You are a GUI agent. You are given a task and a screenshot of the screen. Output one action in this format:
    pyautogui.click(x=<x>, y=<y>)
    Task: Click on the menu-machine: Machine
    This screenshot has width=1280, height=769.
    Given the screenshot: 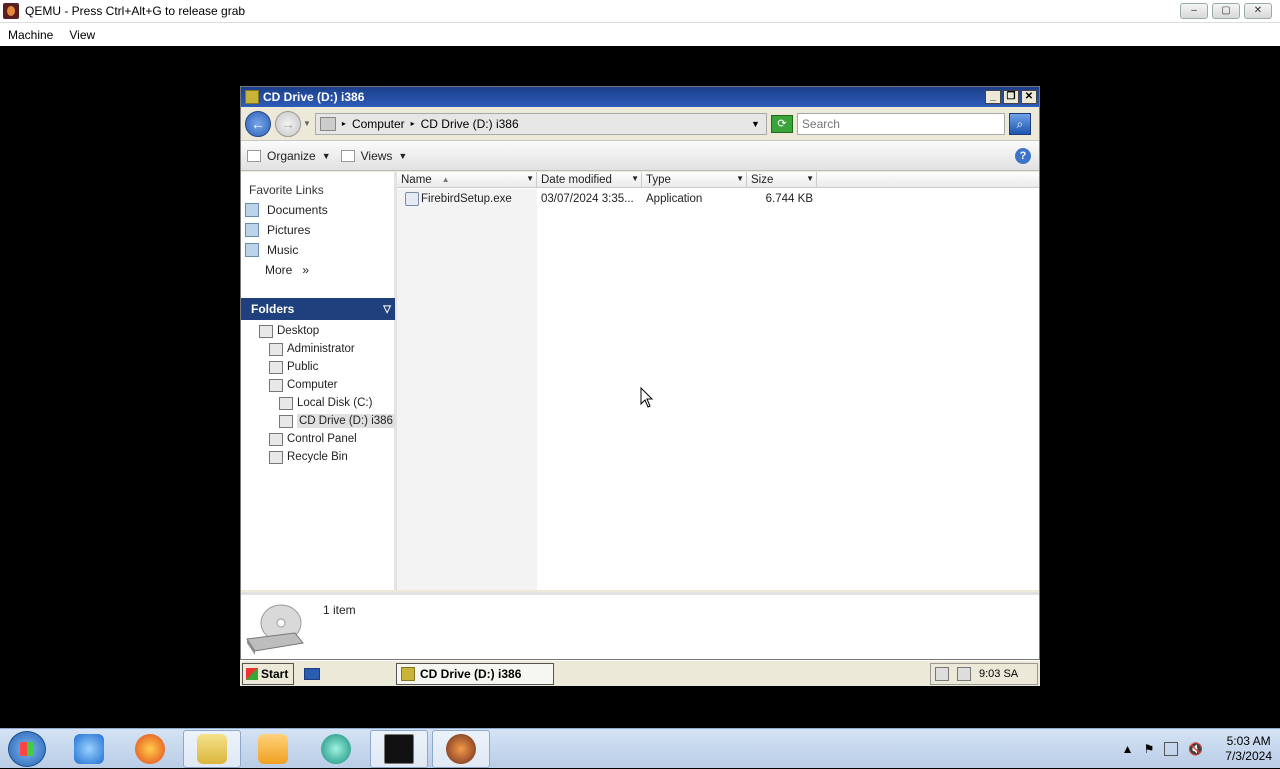 What is the action you would take?
    pyautogui.click(x=30, y=35)
    